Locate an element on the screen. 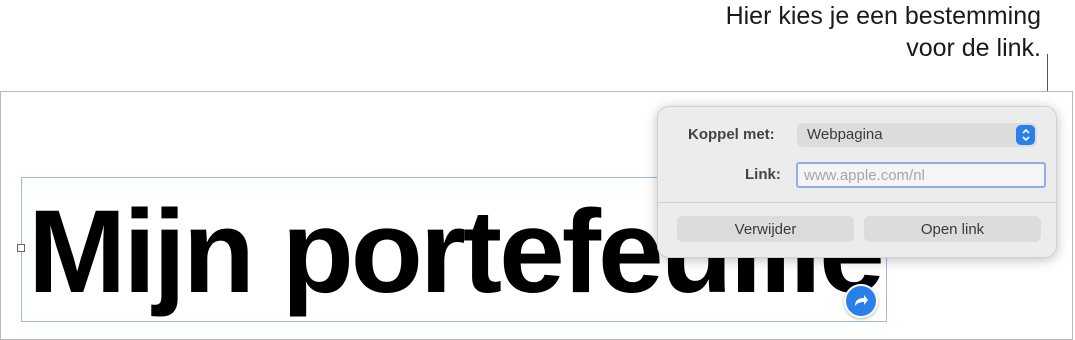 The height and width of the screenshot is (340, 1075). remove-link-button: Verwijder is located at coordinates (765, 229).